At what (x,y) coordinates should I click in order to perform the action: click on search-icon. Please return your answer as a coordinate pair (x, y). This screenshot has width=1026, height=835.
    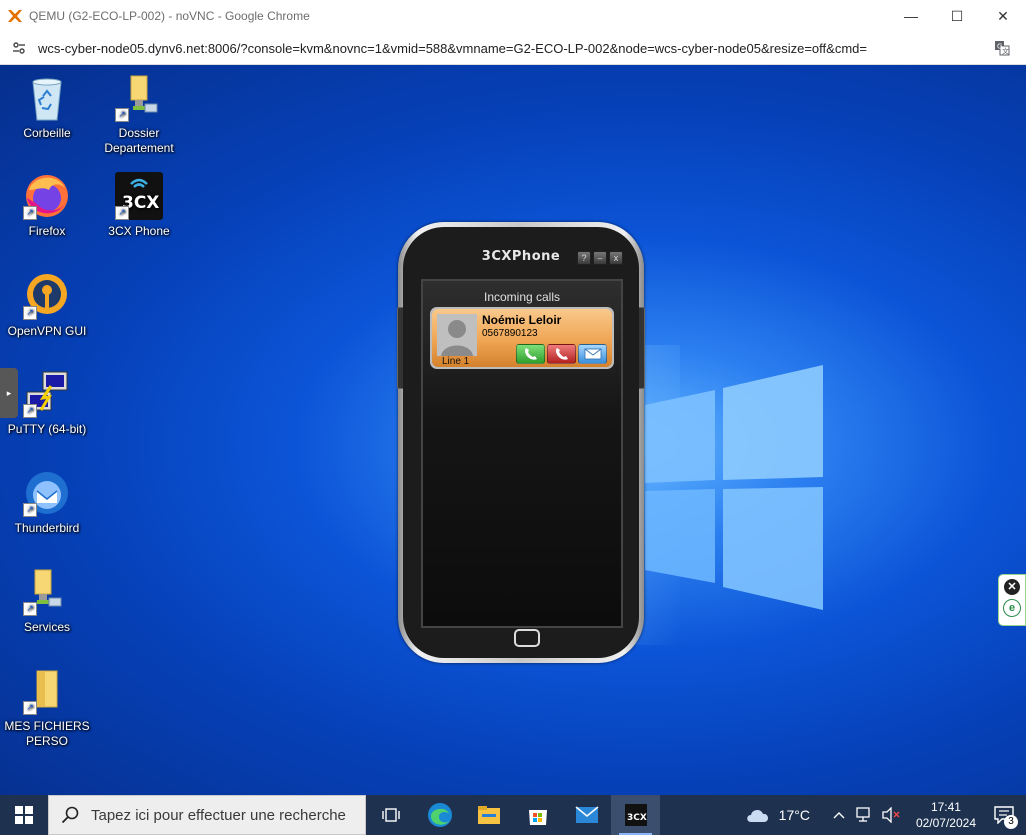
    Looking at the image, I should click on (70, 815).